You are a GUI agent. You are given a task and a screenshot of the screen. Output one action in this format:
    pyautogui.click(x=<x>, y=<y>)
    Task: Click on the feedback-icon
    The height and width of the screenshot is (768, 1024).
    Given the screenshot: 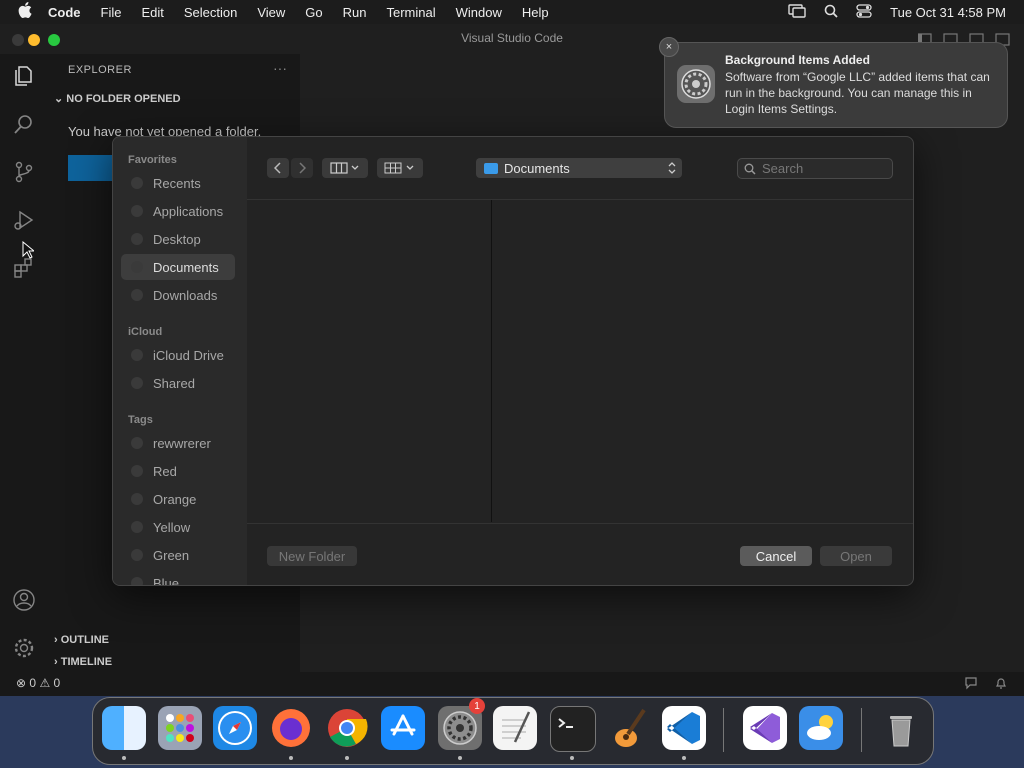 What is the action you would take?
    pyautogui.click(x=971, y=683)
    